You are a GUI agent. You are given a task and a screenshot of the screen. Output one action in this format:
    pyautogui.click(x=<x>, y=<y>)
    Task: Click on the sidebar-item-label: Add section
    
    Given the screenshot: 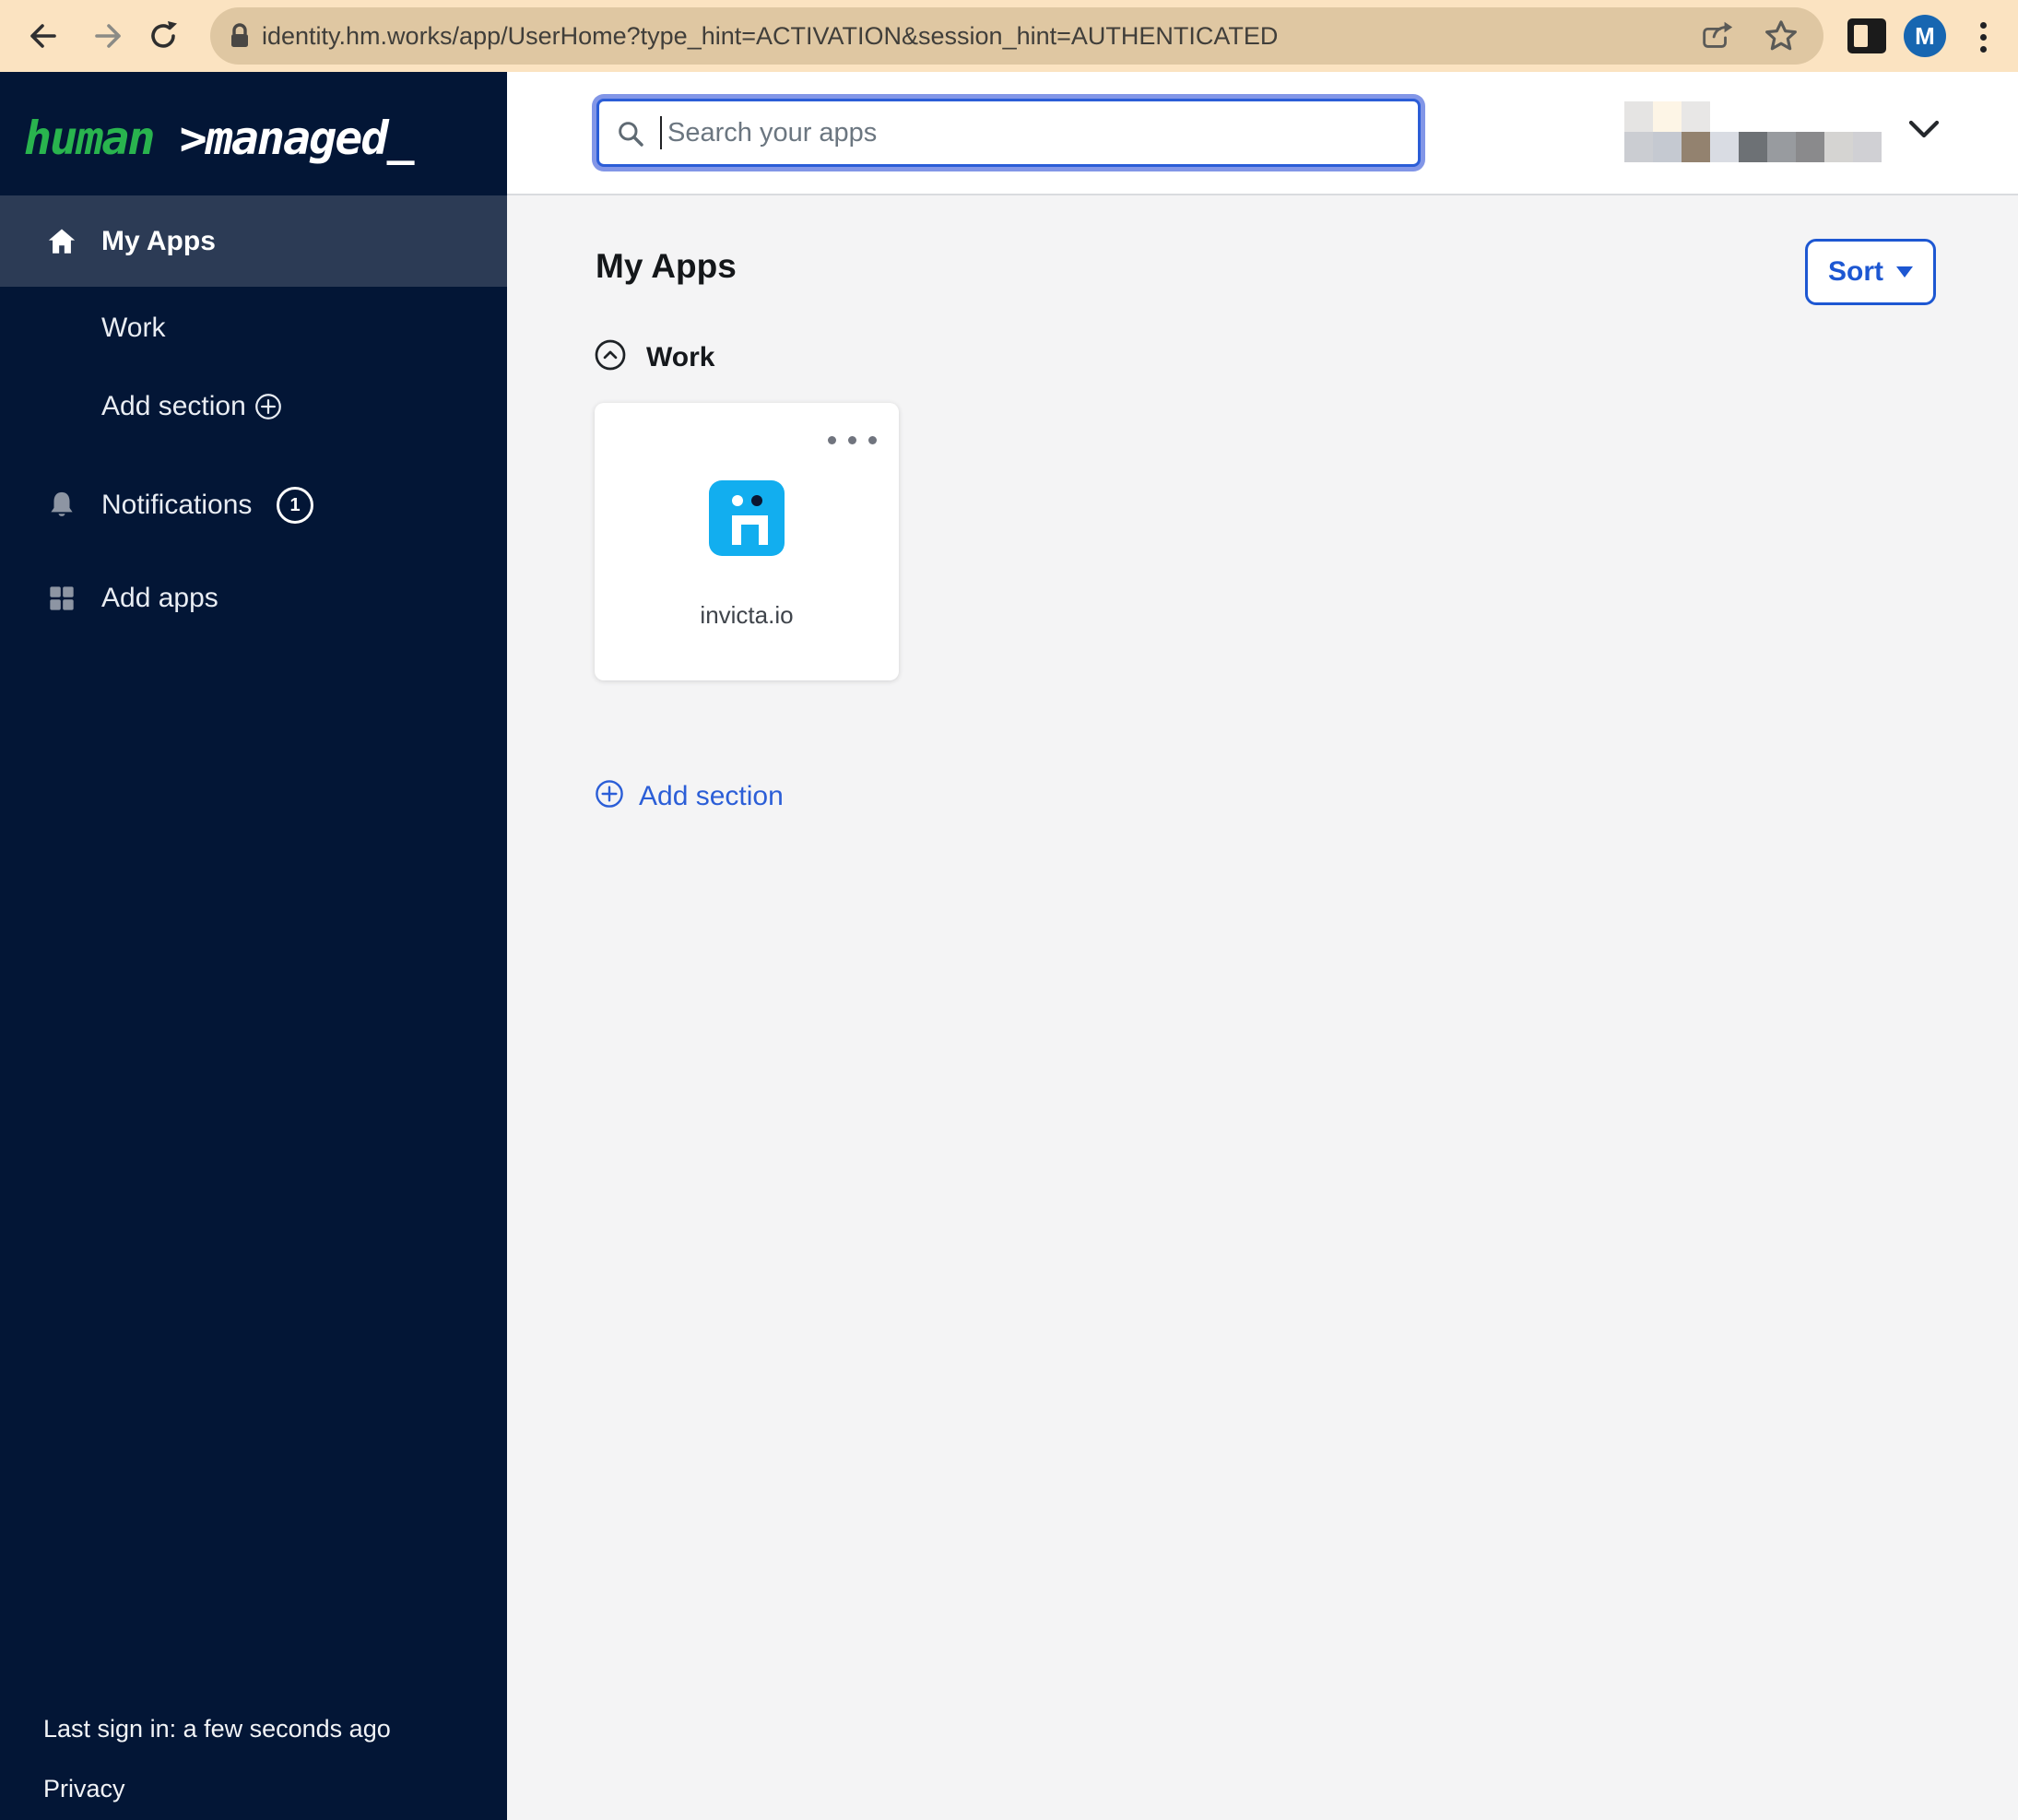 What is the action you would take?
    pyautogui.click(x=173, y=406)
    